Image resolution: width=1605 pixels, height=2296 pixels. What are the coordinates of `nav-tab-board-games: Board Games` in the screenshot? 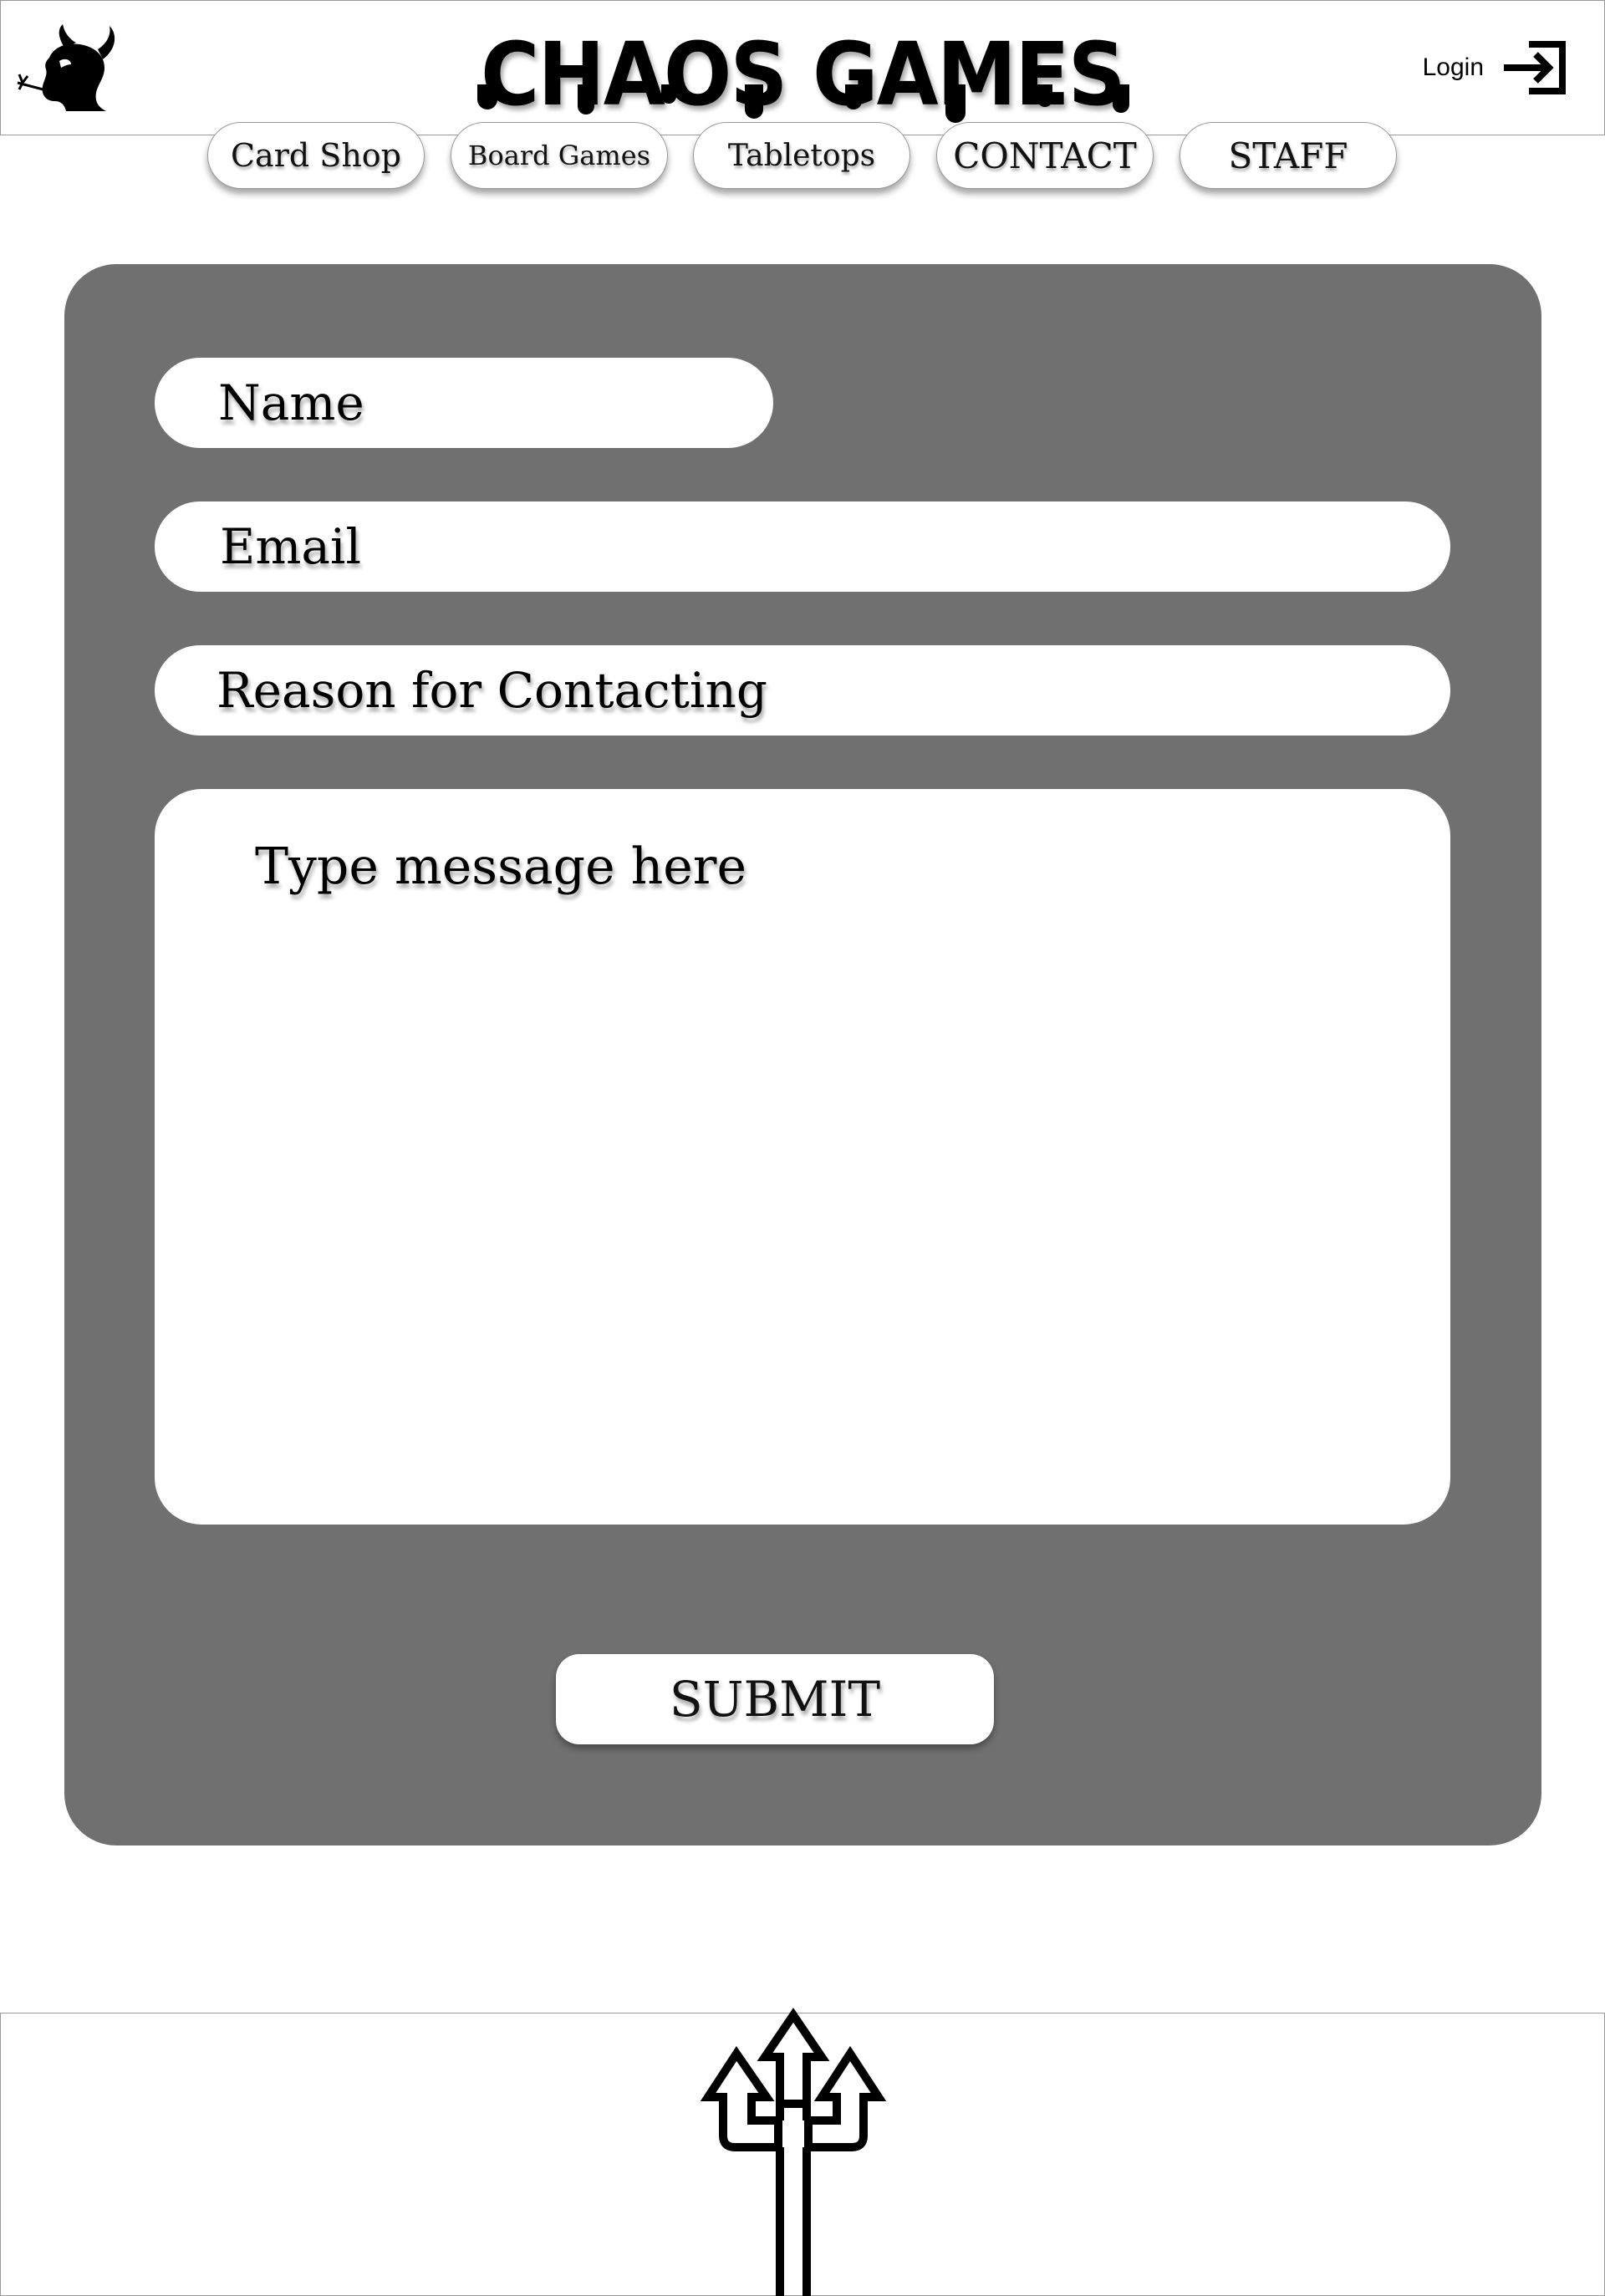 It's located at (559, 155).